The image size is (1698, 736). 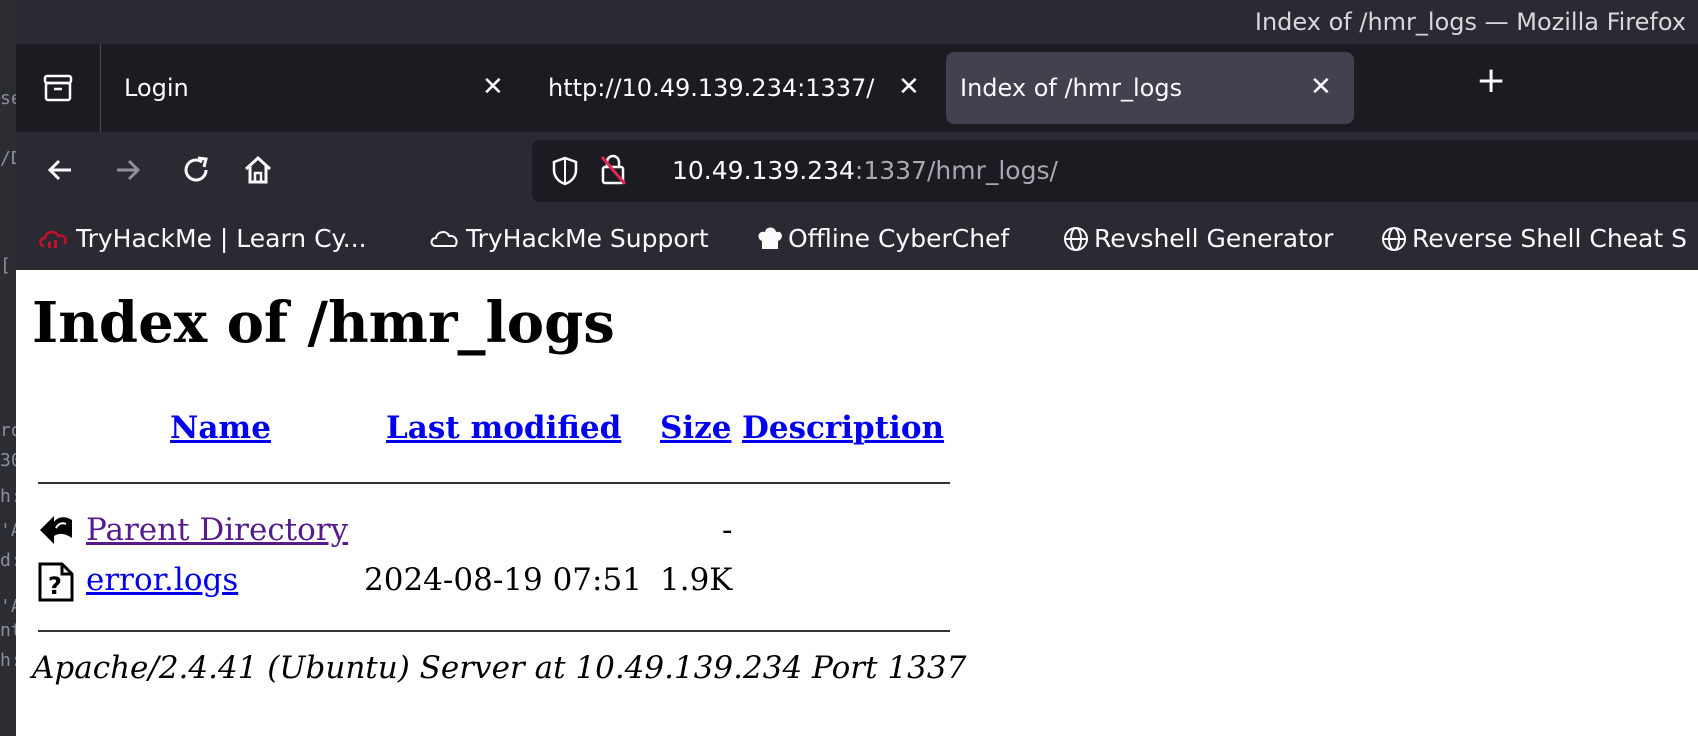 I want to click on bookmark-revshell-generator: Revshell Generator, so click(x=1197, y=238).